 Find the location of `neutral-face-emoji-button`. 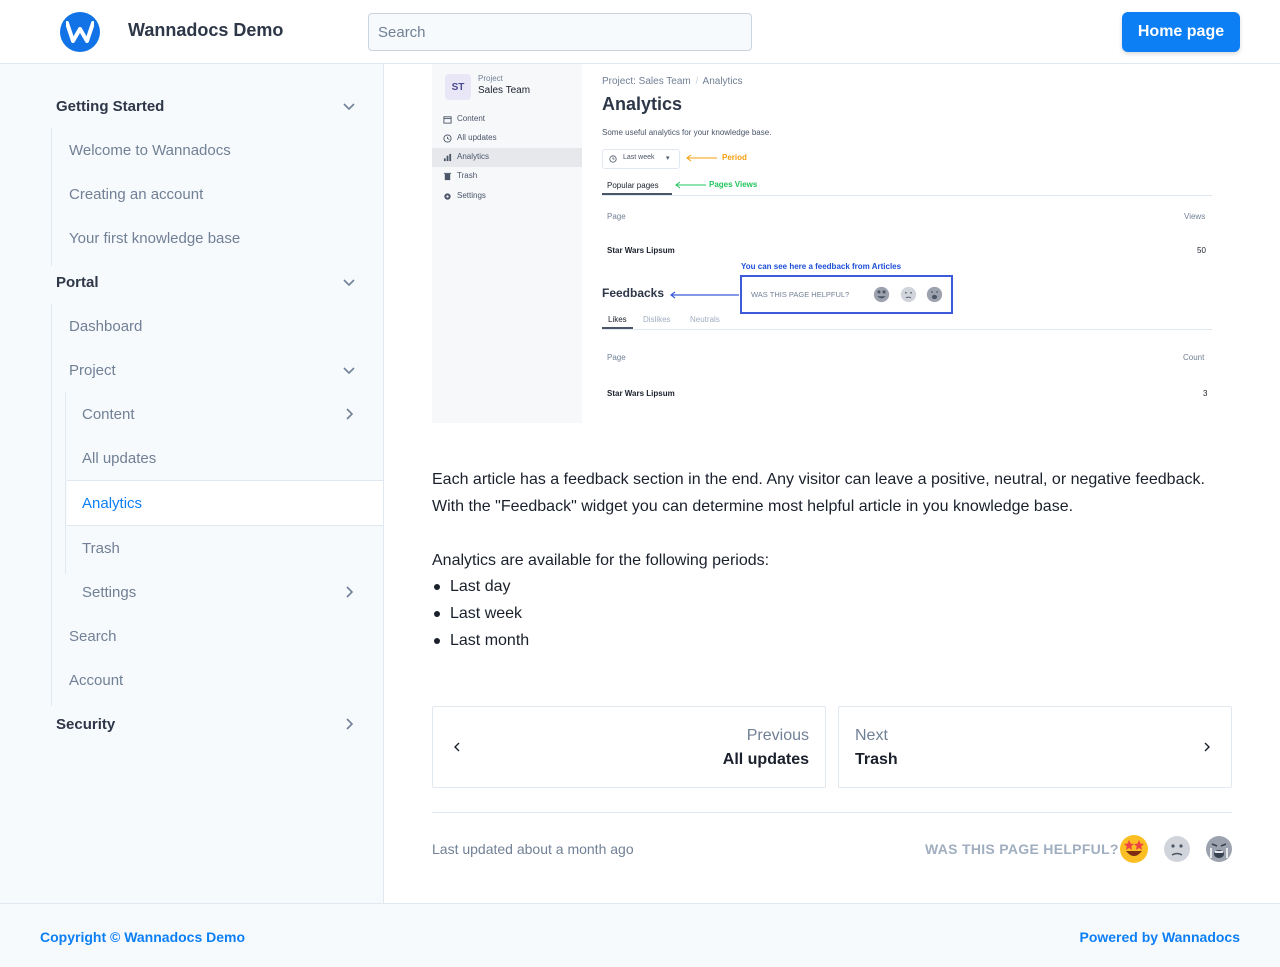

neutral-face-emoji-button is located at coordinates (1177, 849).